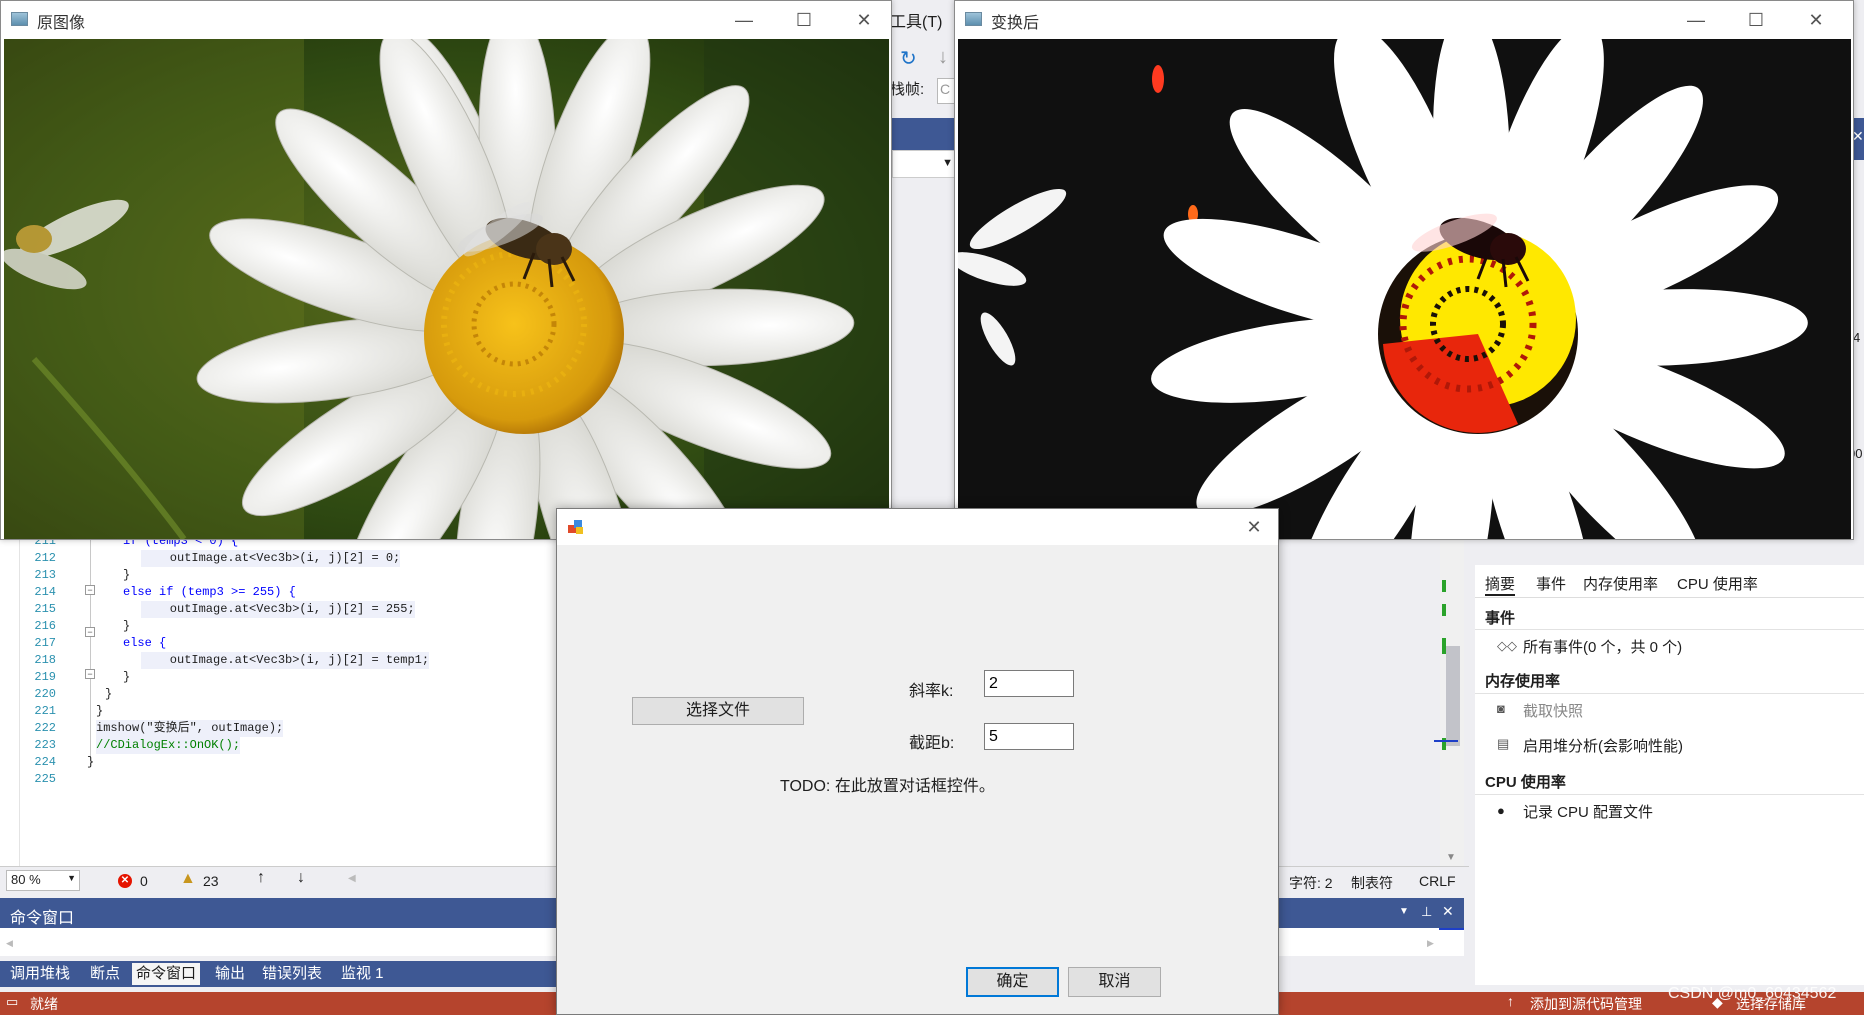 This screenshot has width=1864, height=1015. I want to click on status-ready: 就绪, so click(44, 1004).